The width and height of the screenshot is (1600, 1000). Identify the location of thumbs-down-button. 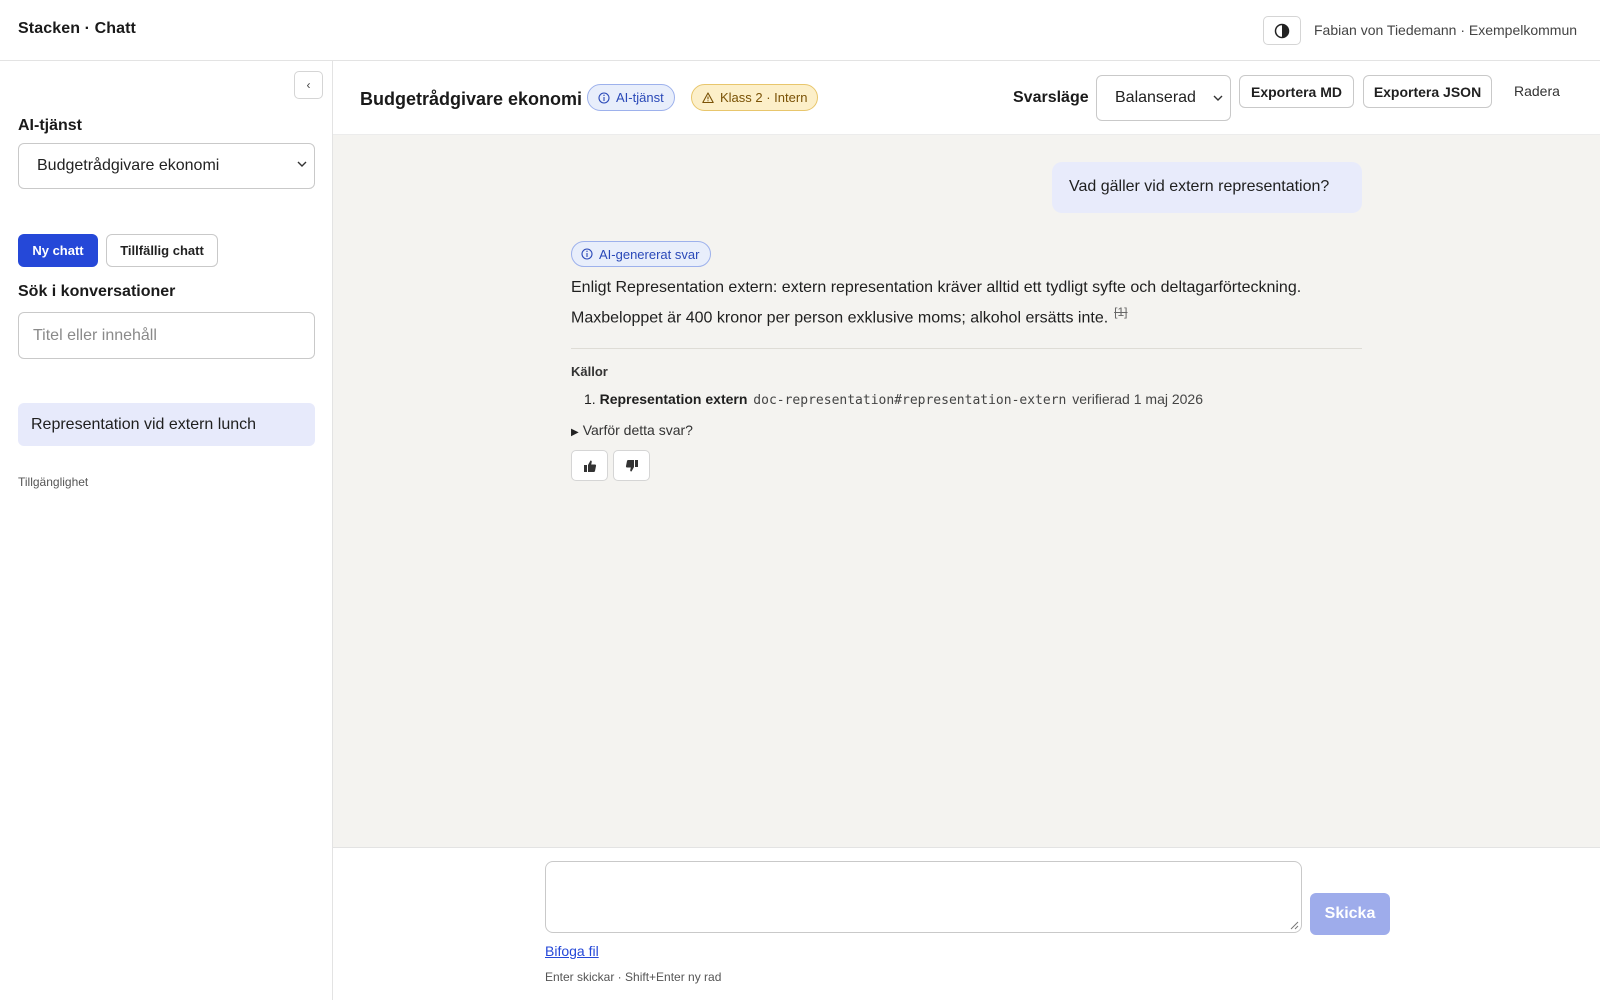
(631, 465).